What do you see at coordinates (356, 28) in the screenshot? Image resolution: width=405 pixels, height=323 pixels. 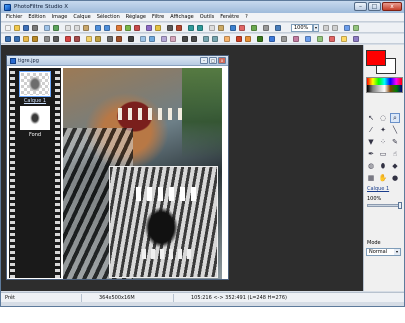 I see `full-screen-icon` at bounding box center [356, 28].